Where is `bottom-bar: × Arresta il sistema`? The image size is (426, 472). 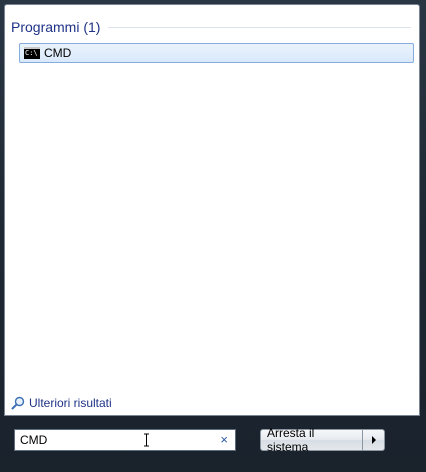 bottom-bar: × Arresta il sistema is located at coordinates (213, 444).